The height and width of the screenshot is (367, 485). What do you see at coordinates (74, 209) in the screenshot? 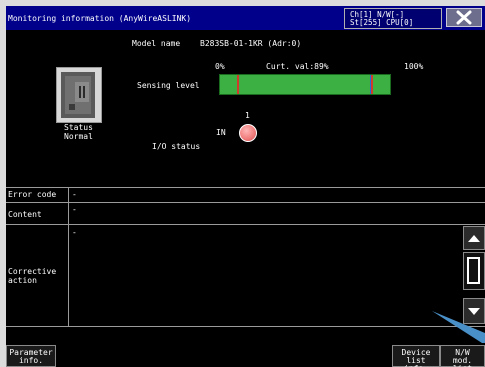
I see `content-value: -` at bounding box center [74, 209].